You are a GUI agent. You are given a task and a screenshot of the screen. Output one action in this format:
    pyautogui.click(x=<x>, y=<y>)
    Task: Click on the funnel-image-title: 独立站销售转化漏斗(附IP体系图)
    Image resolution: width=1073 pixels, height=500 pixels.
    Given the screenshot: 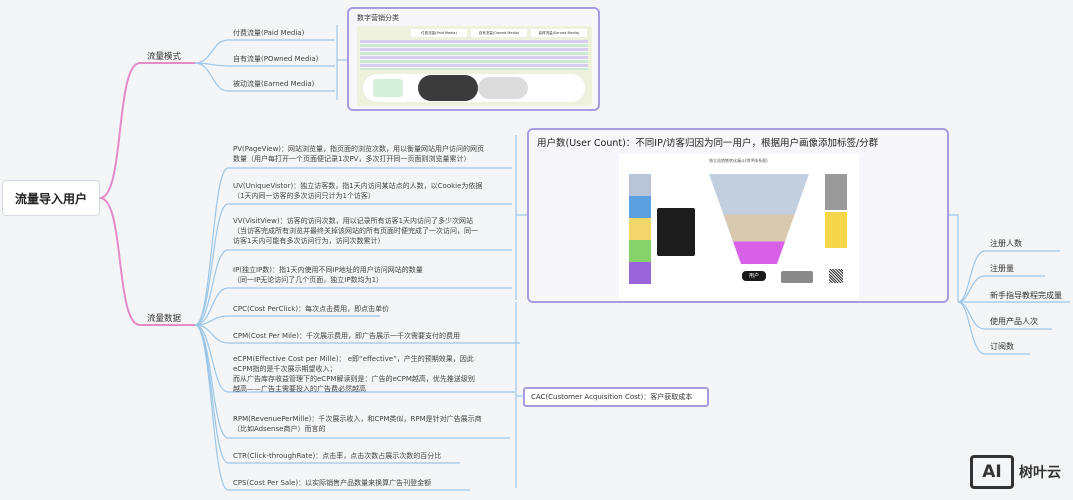 What is the action you would take?
    pyautogui.click(x=738, y=160)
    